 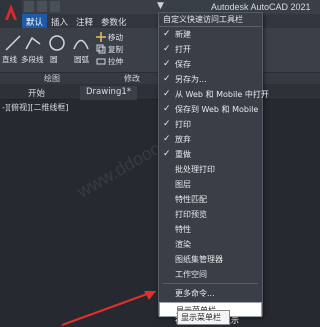 What do you see at coordinates (210, 199) in the screenshot?
I see `menu-item: 特性匹配` at bounding box center [210, 199].